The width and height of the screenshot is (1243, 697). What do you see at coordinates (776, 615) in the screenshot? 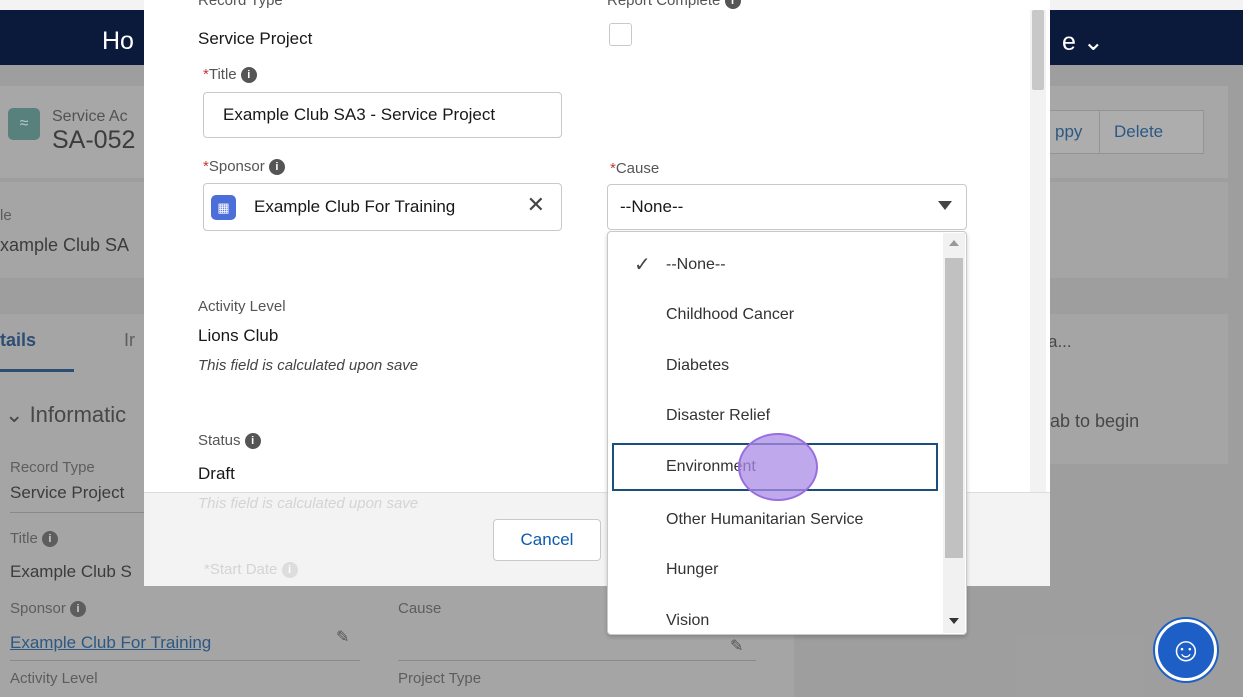
I see `dropdown-option-vision: Vision` at bounding box center [776, 615].